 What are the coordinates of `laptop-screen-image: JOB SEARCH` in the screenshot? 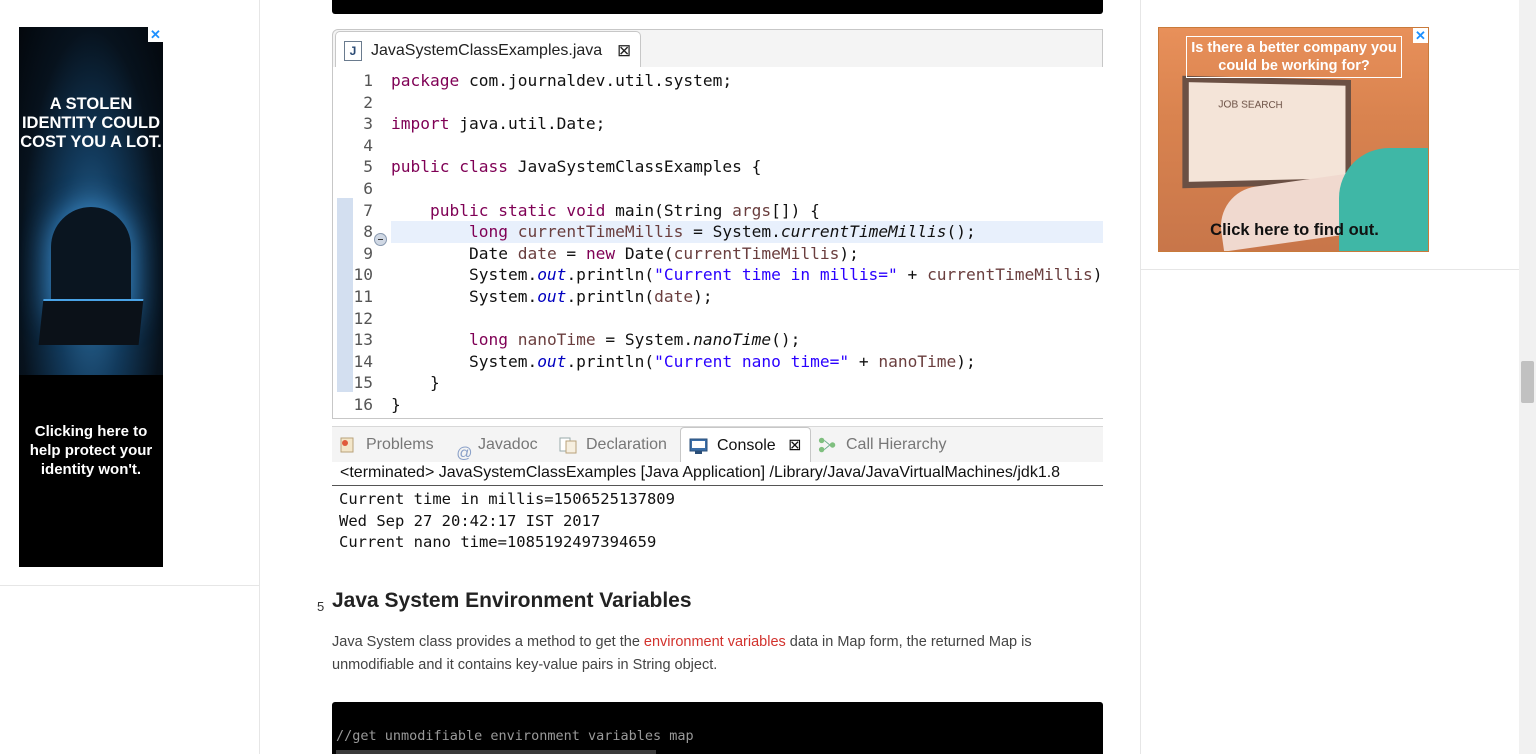 It's located at (1266, 132).